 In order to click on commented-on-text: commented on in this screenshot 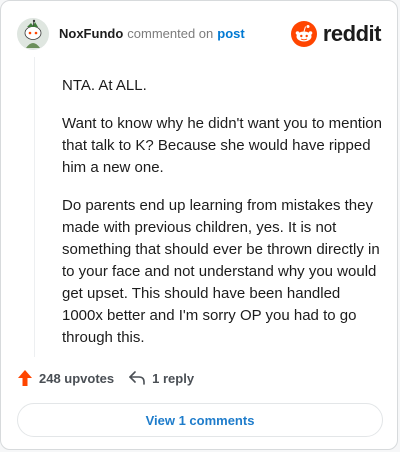, I will do `click(170, 33)`.